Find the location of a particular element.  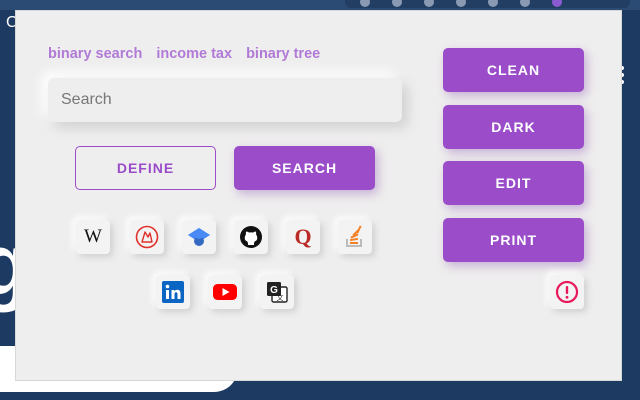

google-translate-icon: G 文 is located at coordinates (277, 292).